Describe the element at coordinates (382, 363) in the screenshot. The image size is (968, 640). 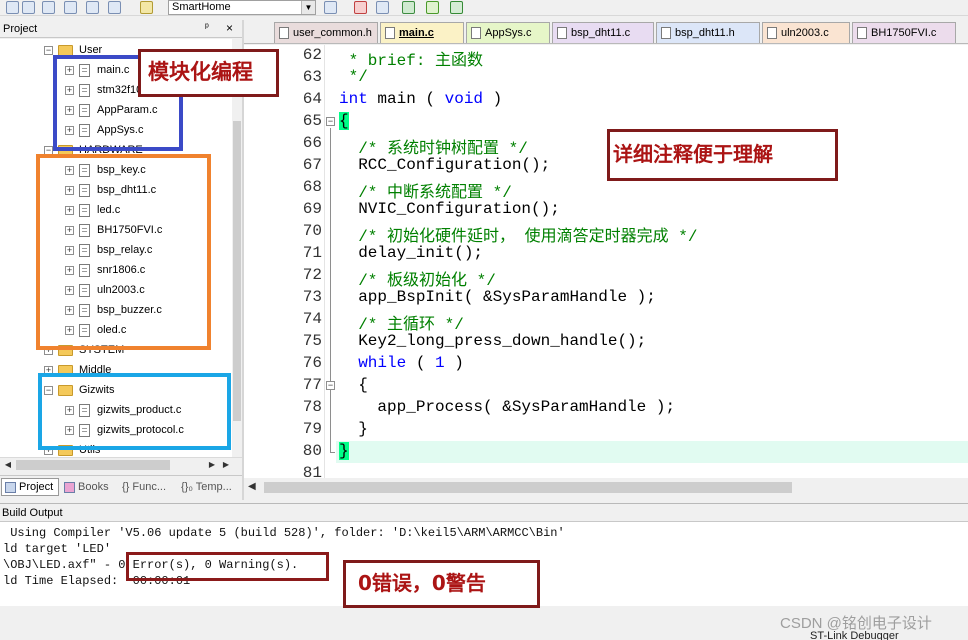
I see `keyword: while` at that location.